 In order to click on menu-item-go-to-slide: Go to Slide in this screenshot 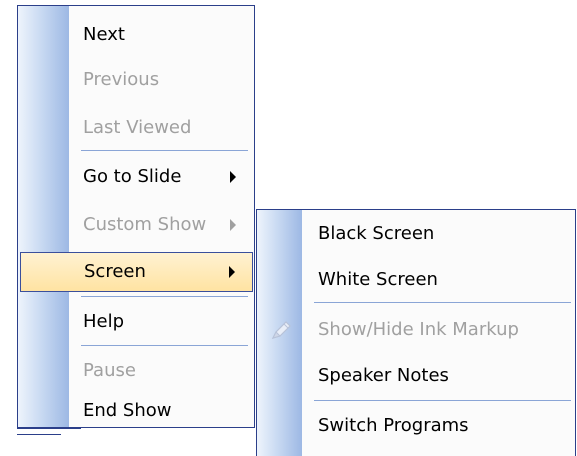, I will do `click(136, 177)`.